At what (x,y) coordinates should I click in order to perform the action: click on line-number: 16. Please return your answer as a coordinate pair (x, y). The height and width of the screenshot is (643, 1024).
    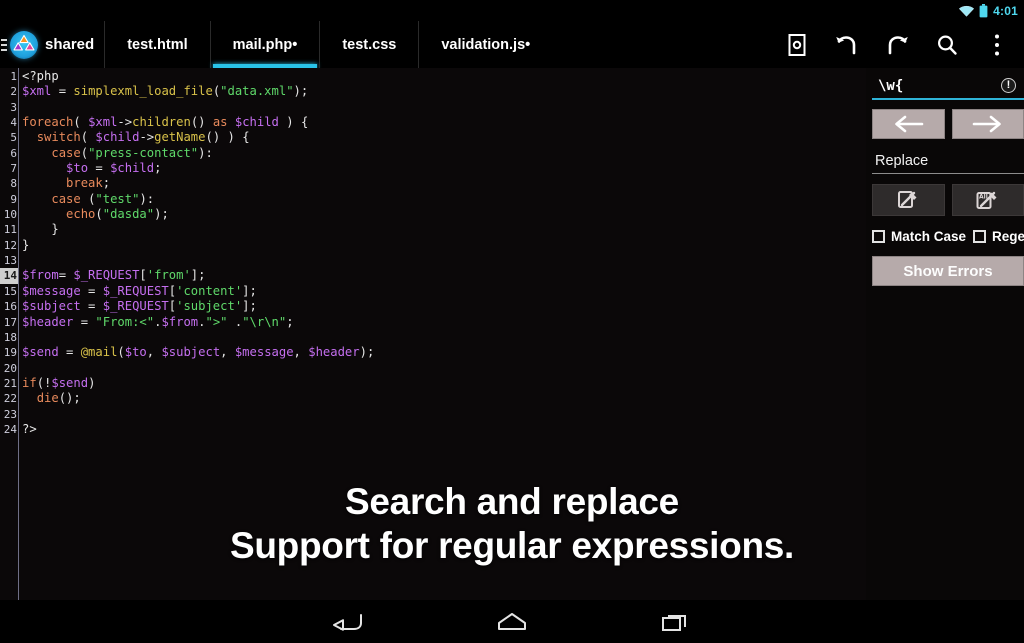
    Looking at the image, I should click on (10, 307).